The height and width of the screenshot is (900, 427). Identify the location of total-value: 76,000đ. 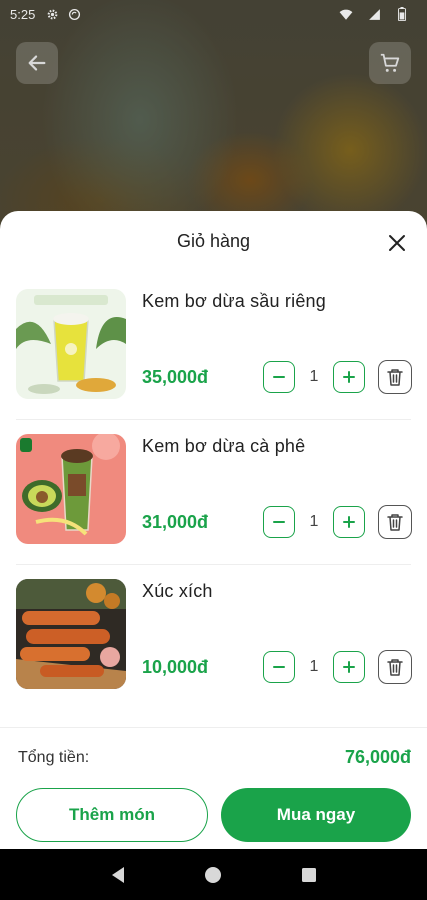
(377, 757).